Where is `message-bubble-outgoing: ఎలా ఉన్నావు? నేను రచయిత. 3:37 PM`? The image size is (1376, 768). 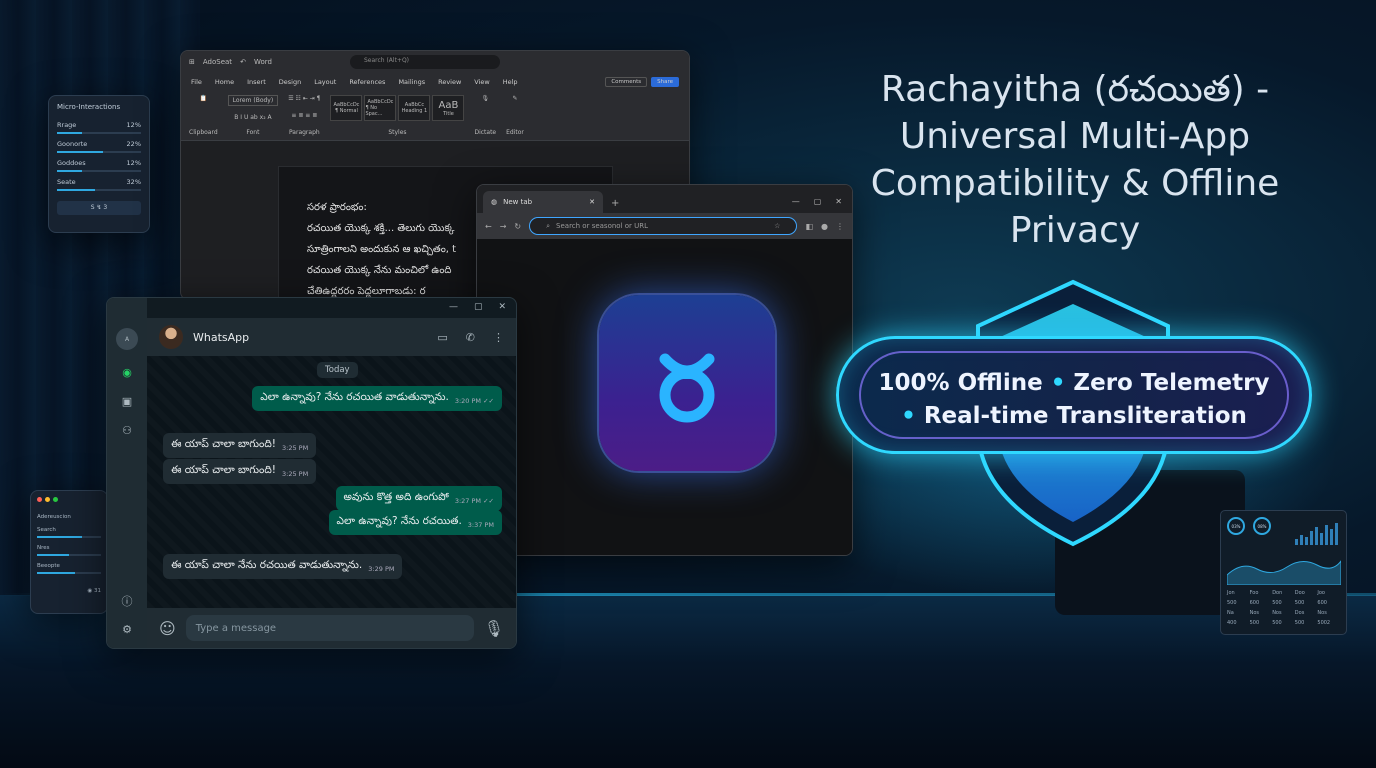 message-bubble-outgoing: ఎలా ఉన్నావు? నేను రచయిత. 3:37 PM is located at coordinates (415, 522).